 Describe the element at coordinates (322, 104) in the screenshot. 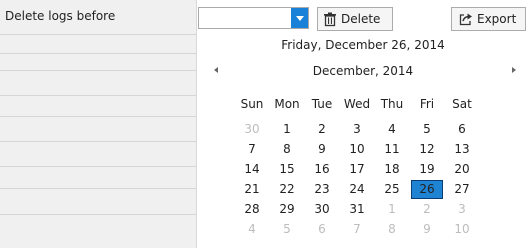

I see `weekday-header: Tue` at that location.